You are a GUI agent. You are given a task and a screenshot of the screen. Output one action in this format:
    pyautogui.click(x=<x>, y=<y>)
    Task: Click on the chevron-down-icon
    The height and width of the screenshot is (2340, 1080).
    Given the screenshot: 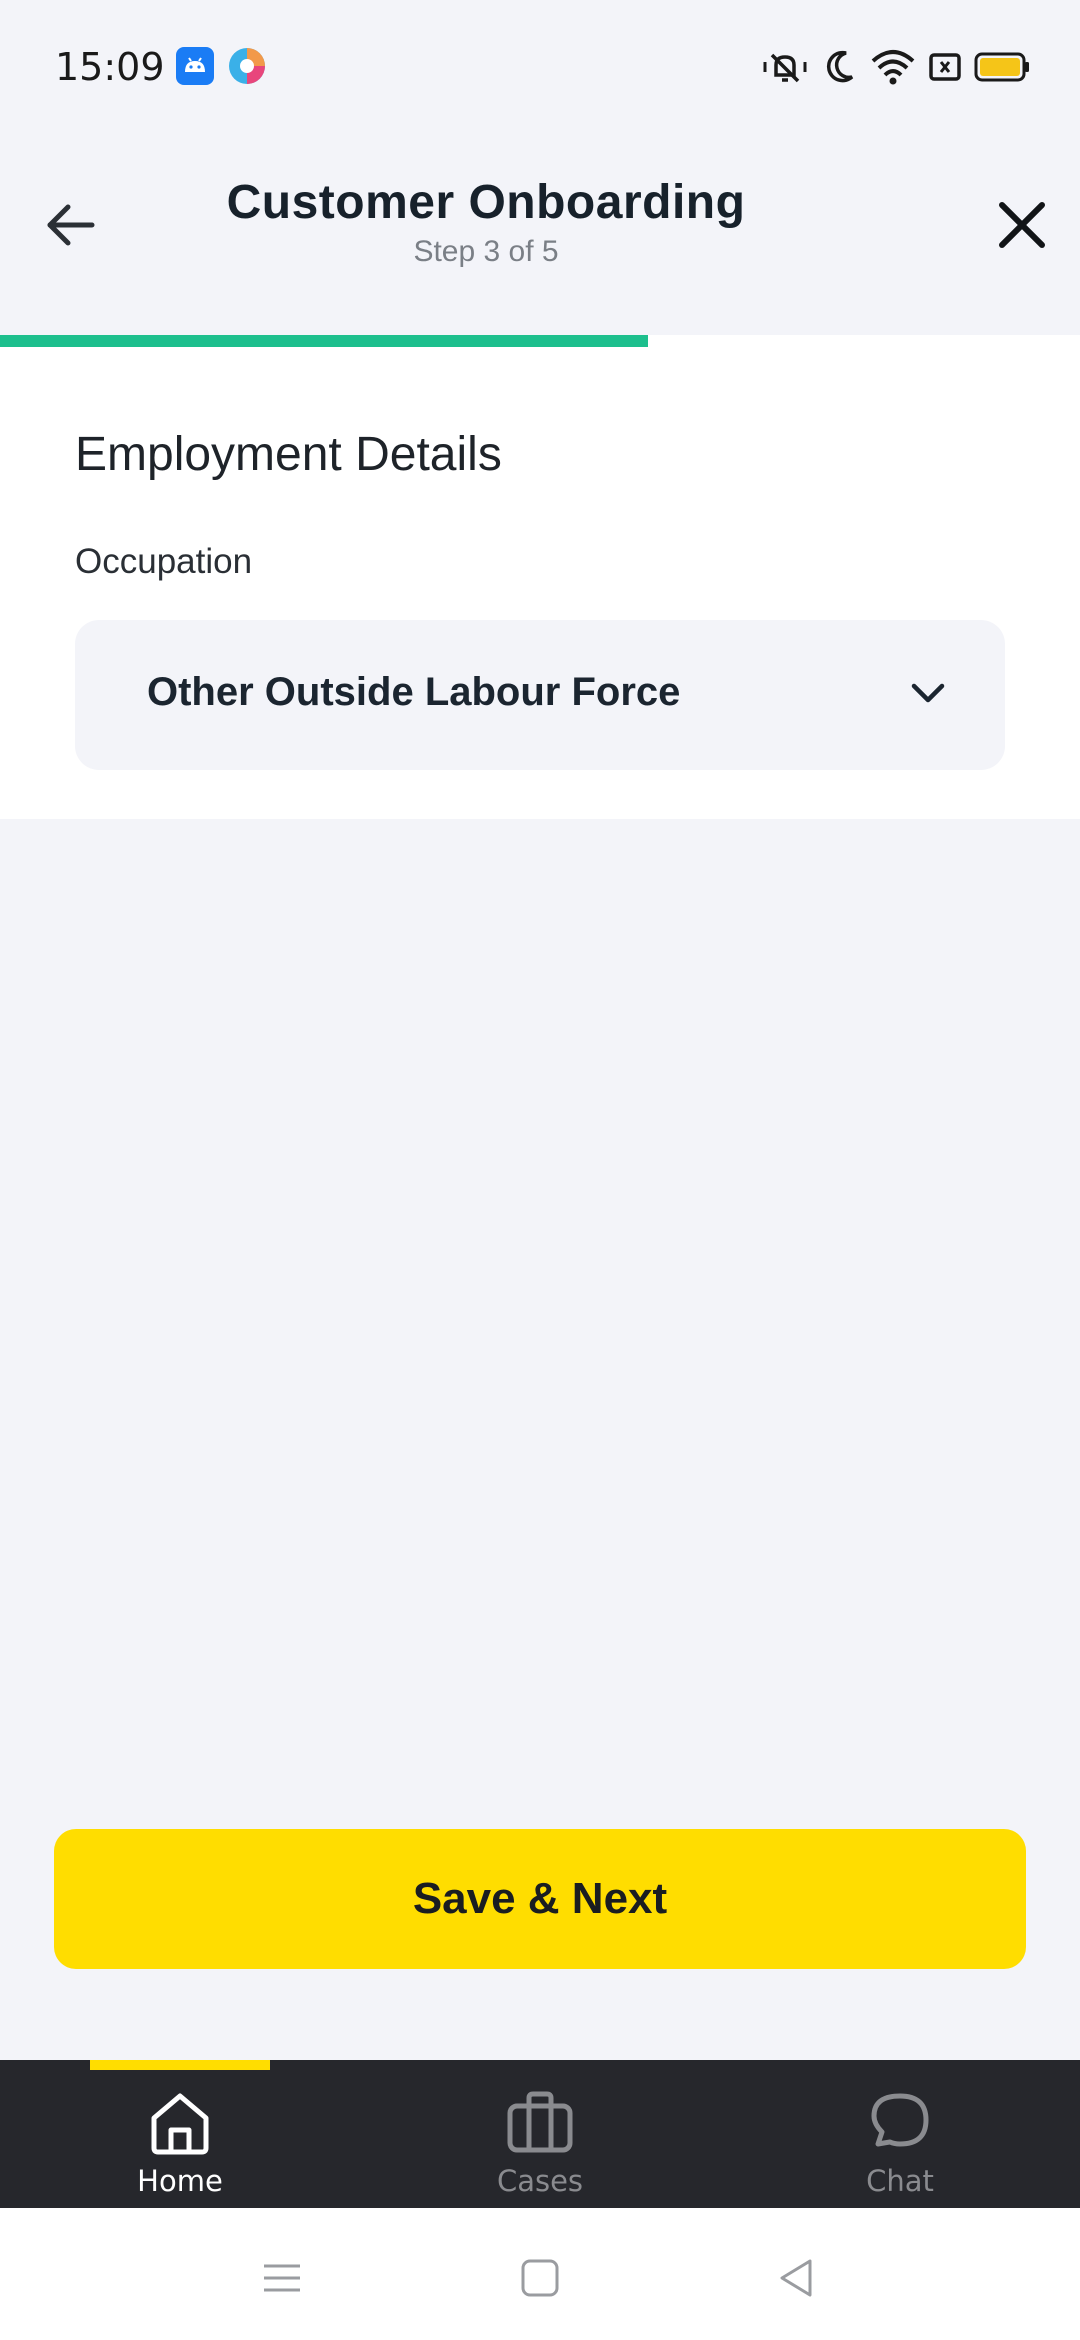 What is the action you would take?
    pyautogui.click(x=928, y=693)
    